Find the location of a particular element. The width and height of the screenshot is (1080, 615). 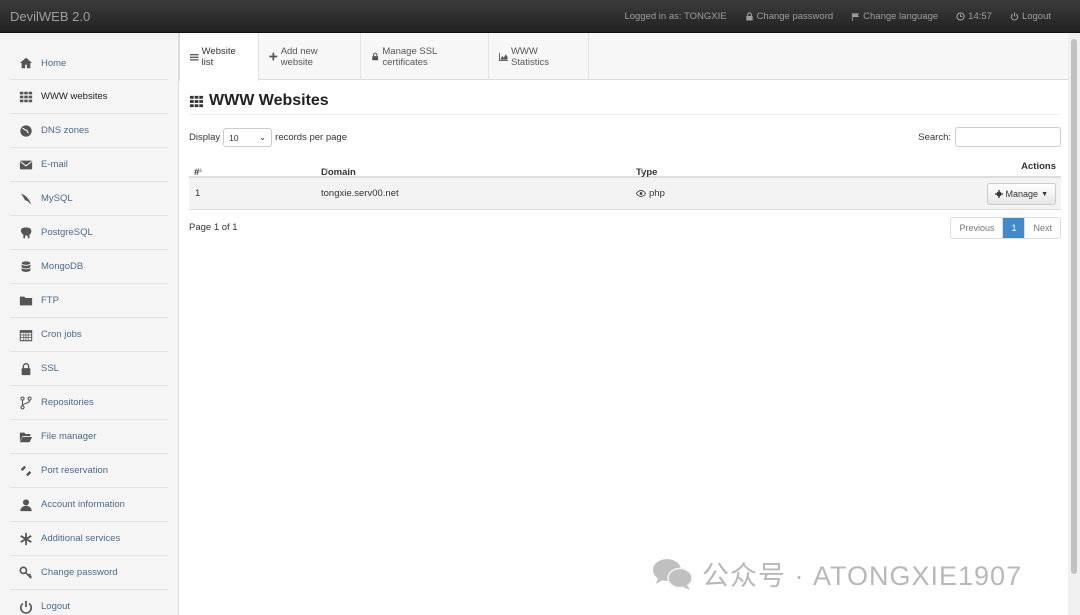

sidebar-item-label: E-mail is located at coordinates (54, 164).